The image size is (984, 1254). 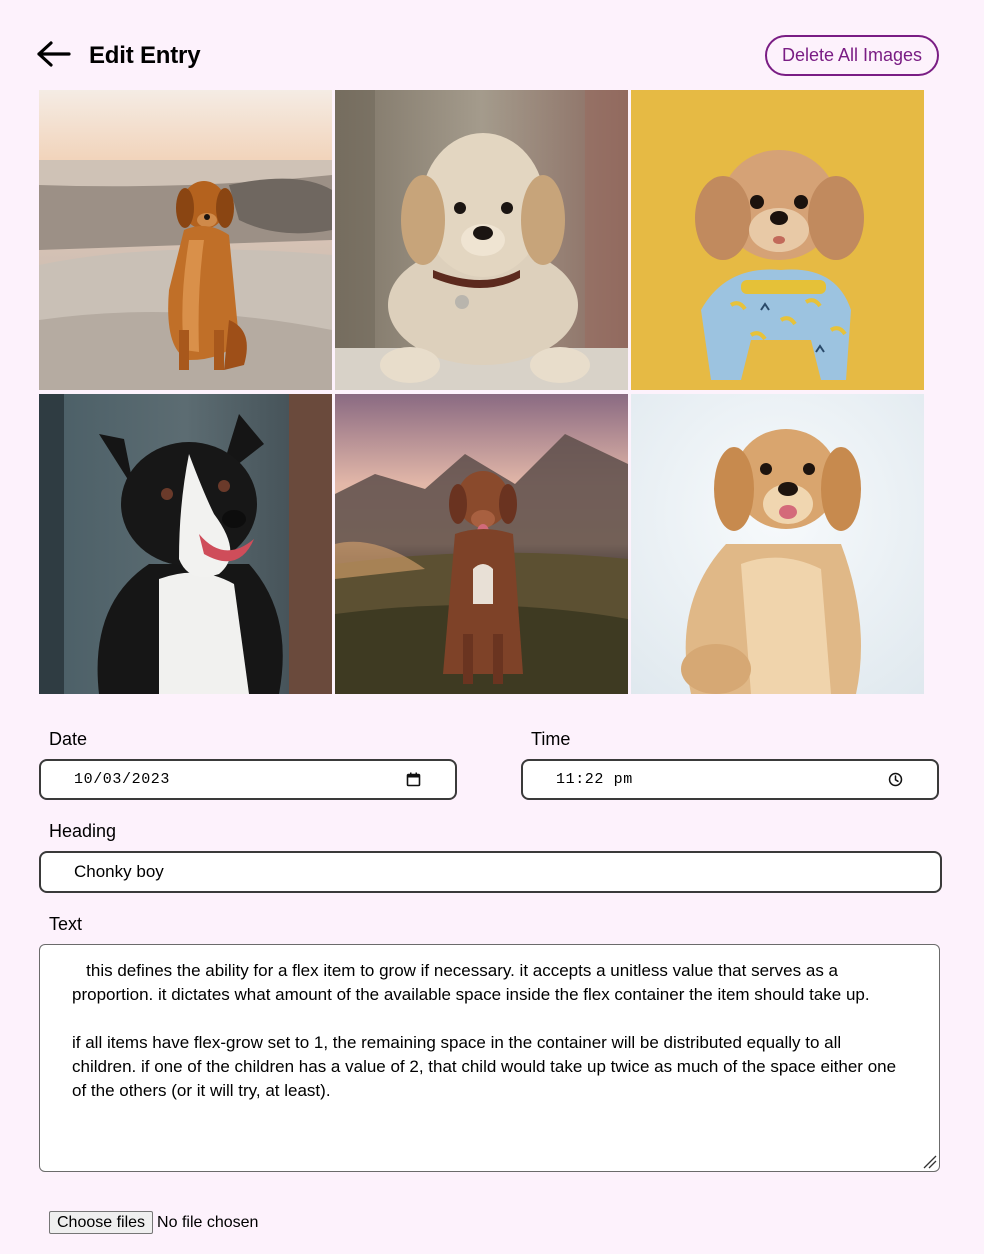 I want to click on text-label: Text, so click(x=66, y=924).